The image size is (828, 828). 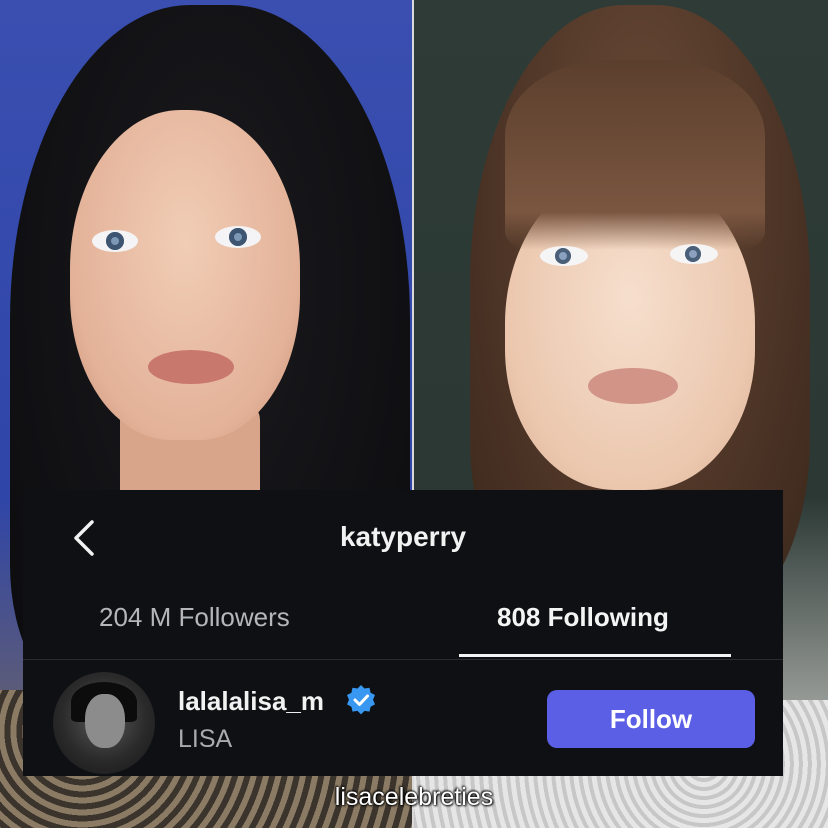 What do you see at coordinates (403, 536) in the screenshot?
I see `page-title: katyperry` at bounding box center [403, 536].